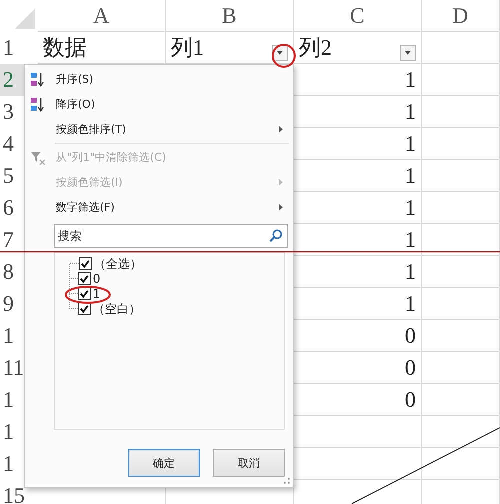  Describe the element at coordinates (164, 463) in the screenshot. I see `dialog-button: 确定` at that location.